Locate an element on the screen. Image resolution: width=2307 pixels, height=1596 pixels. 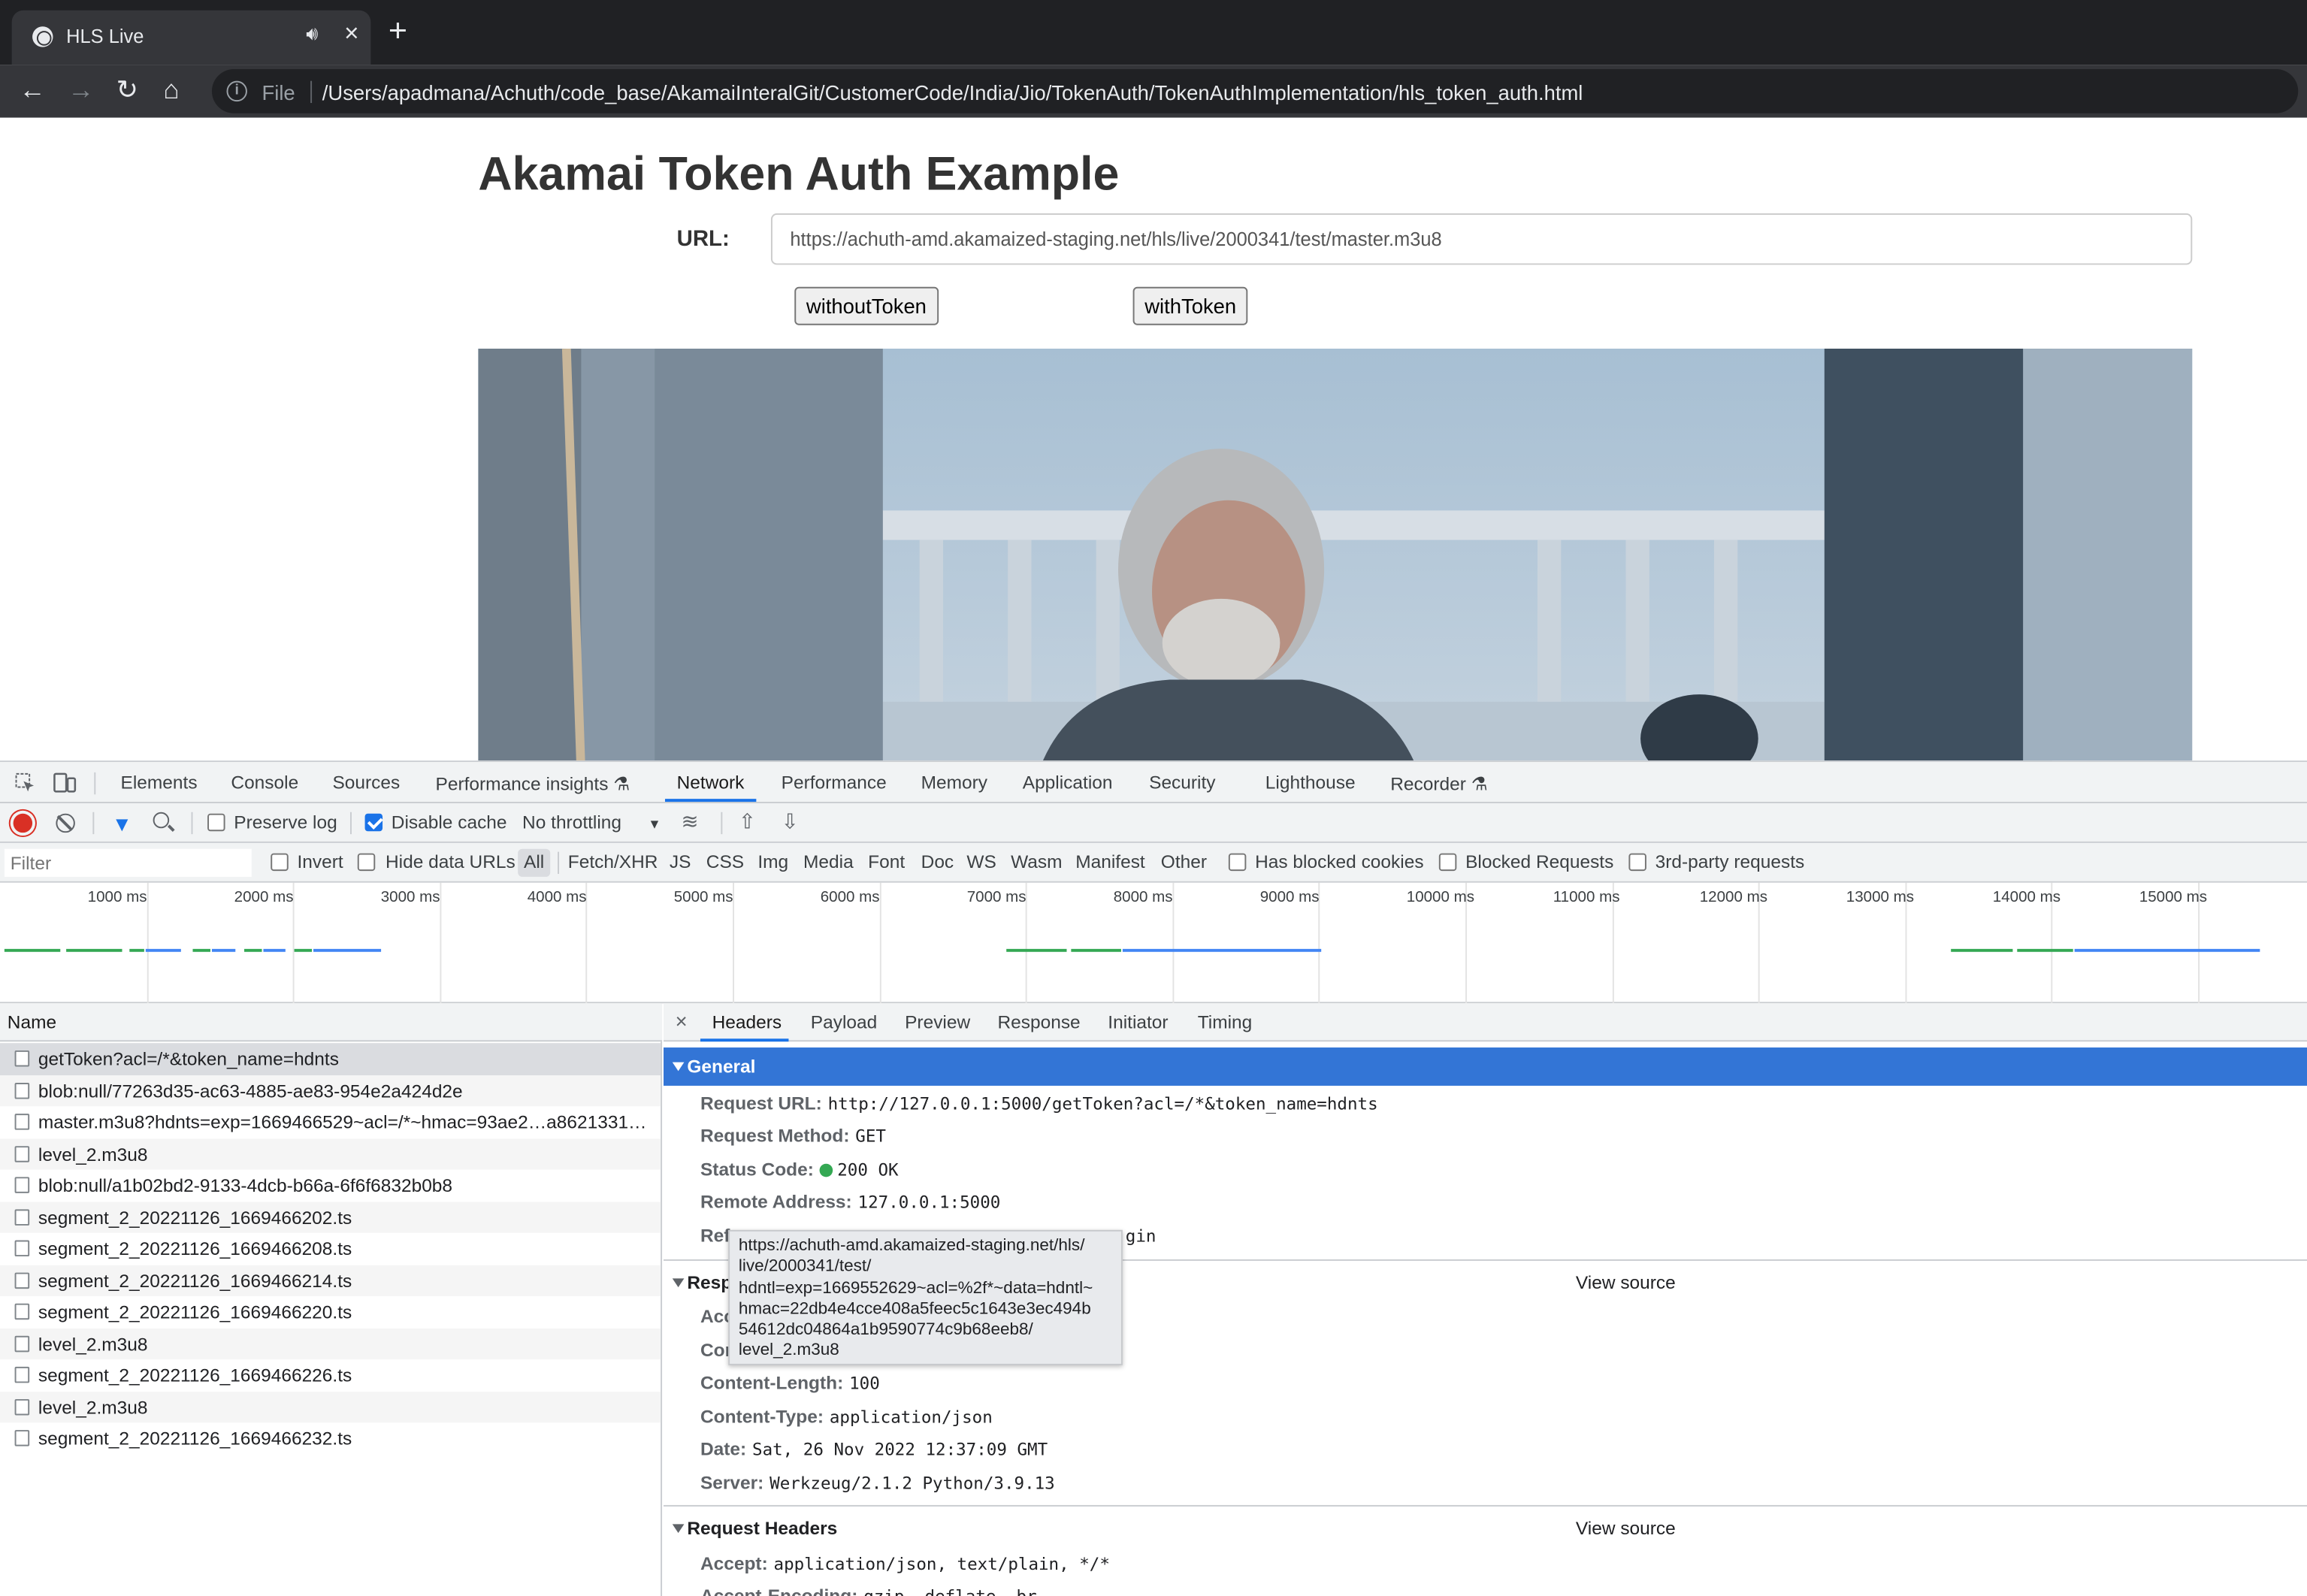
request-row: segment_2_20221126_1669466202.ts is located at coordinates (330, 1217).